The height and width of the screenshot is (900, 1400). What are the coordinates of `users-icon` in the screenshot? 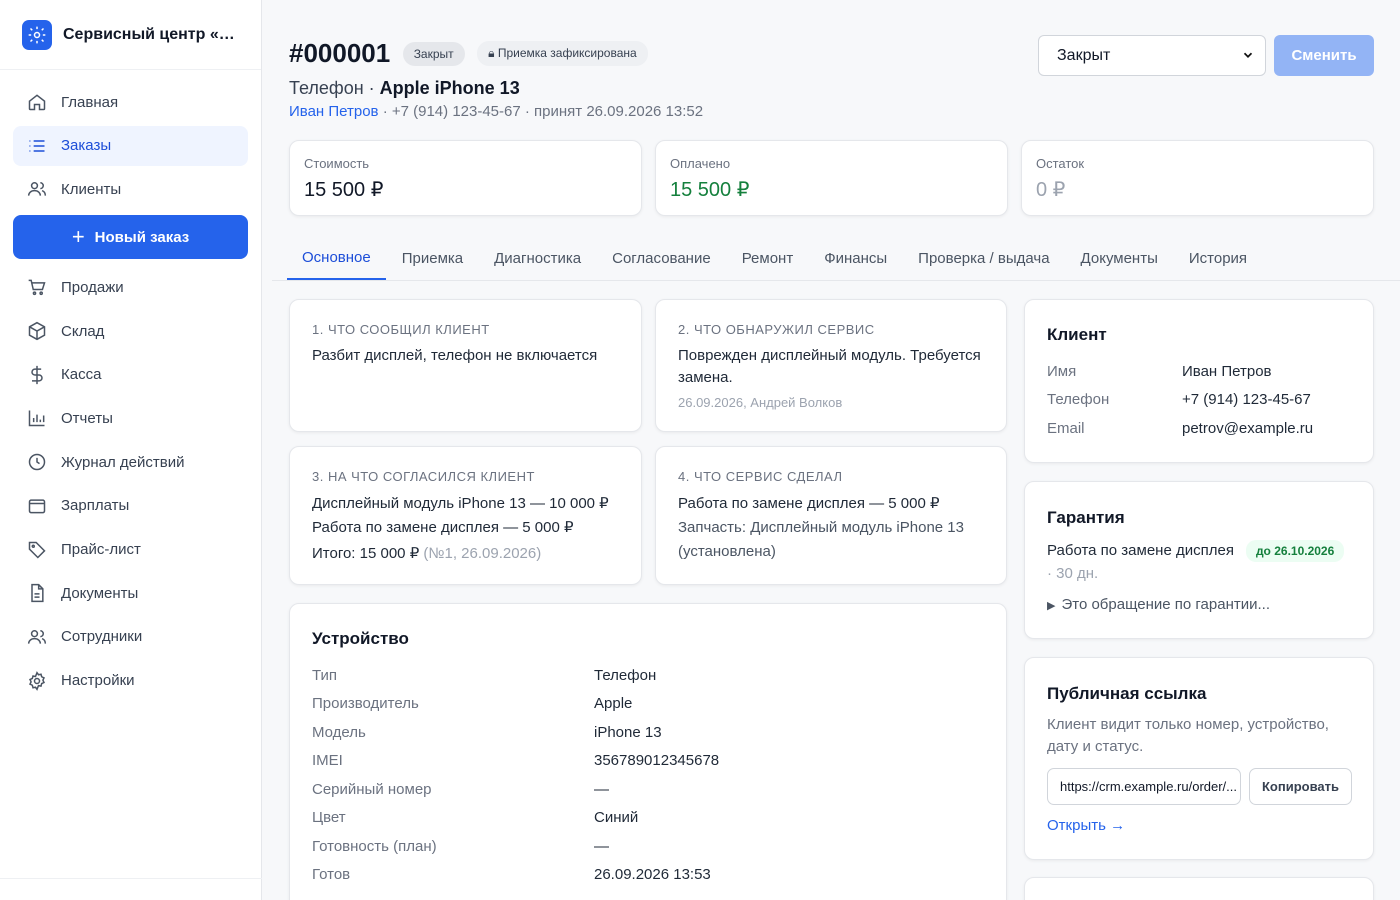 It's located at (37, 637).